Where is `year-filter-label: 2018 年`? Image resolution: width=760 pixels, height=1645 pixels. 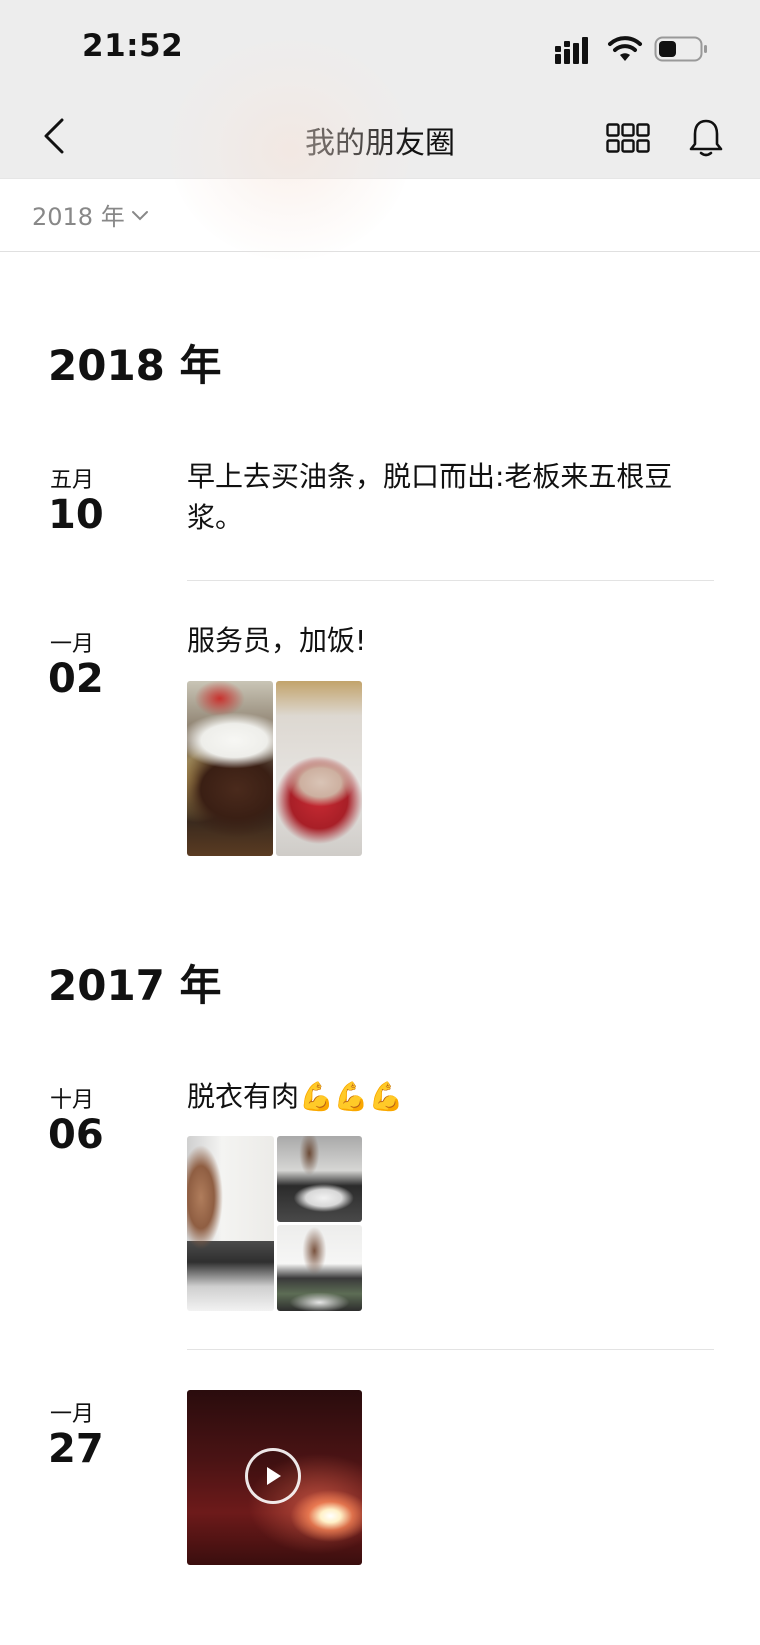 year-filter-label: 2018 年 is located at coordinates (78, 217).